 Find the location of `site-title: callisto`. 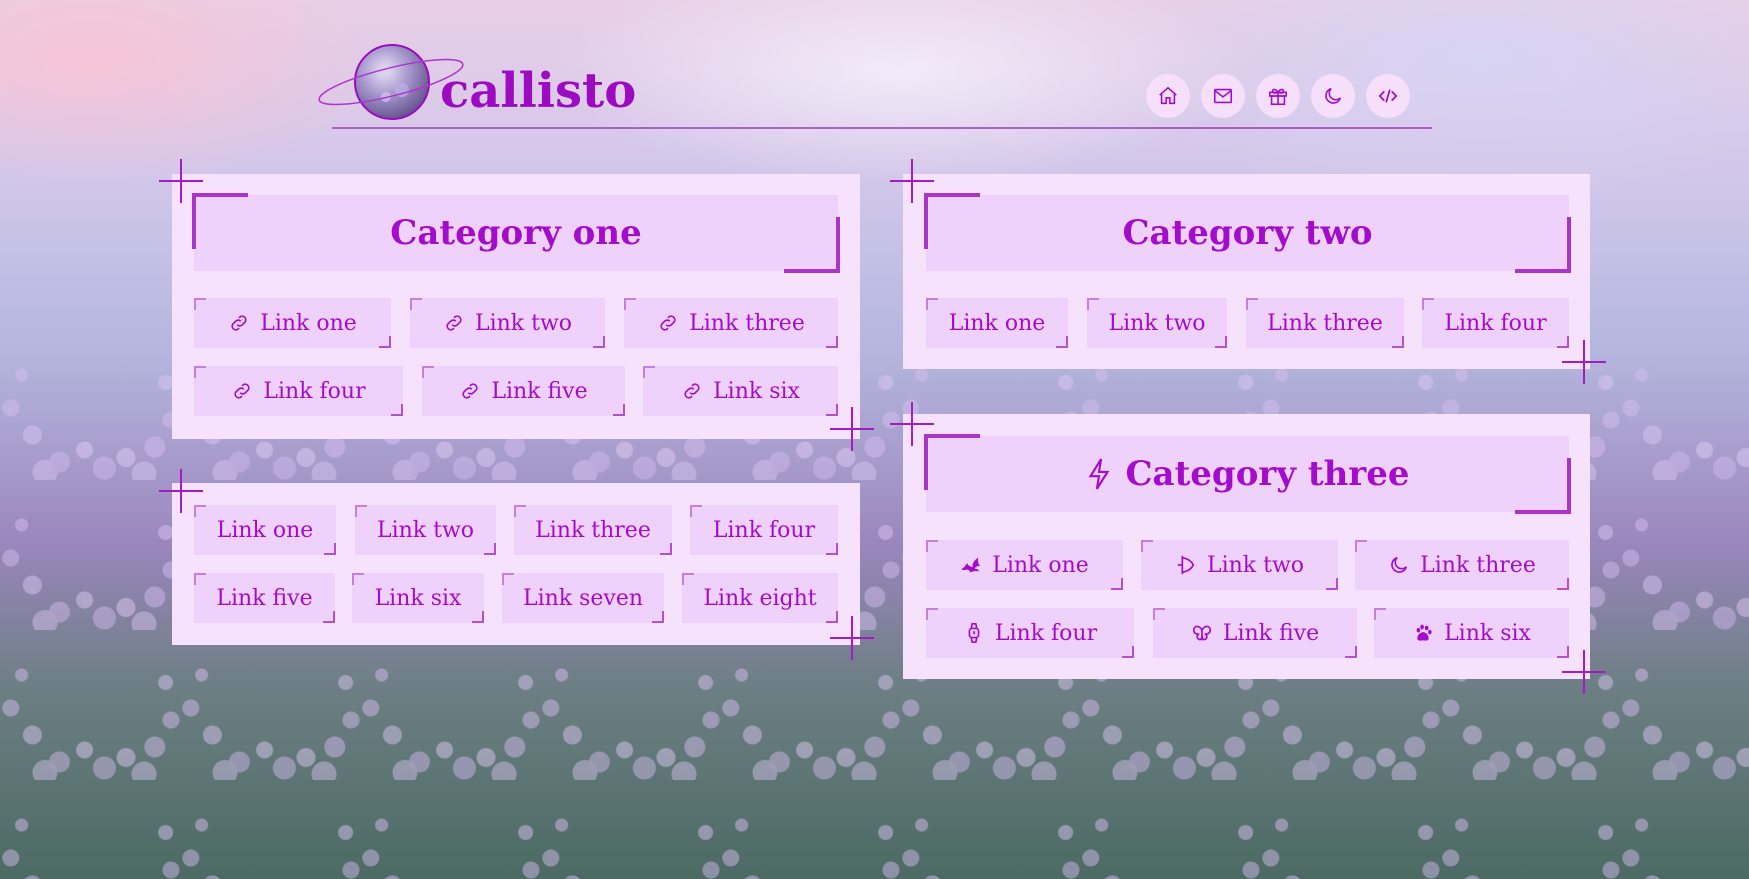

site-title: callisto is located at coordinates (538, 91).